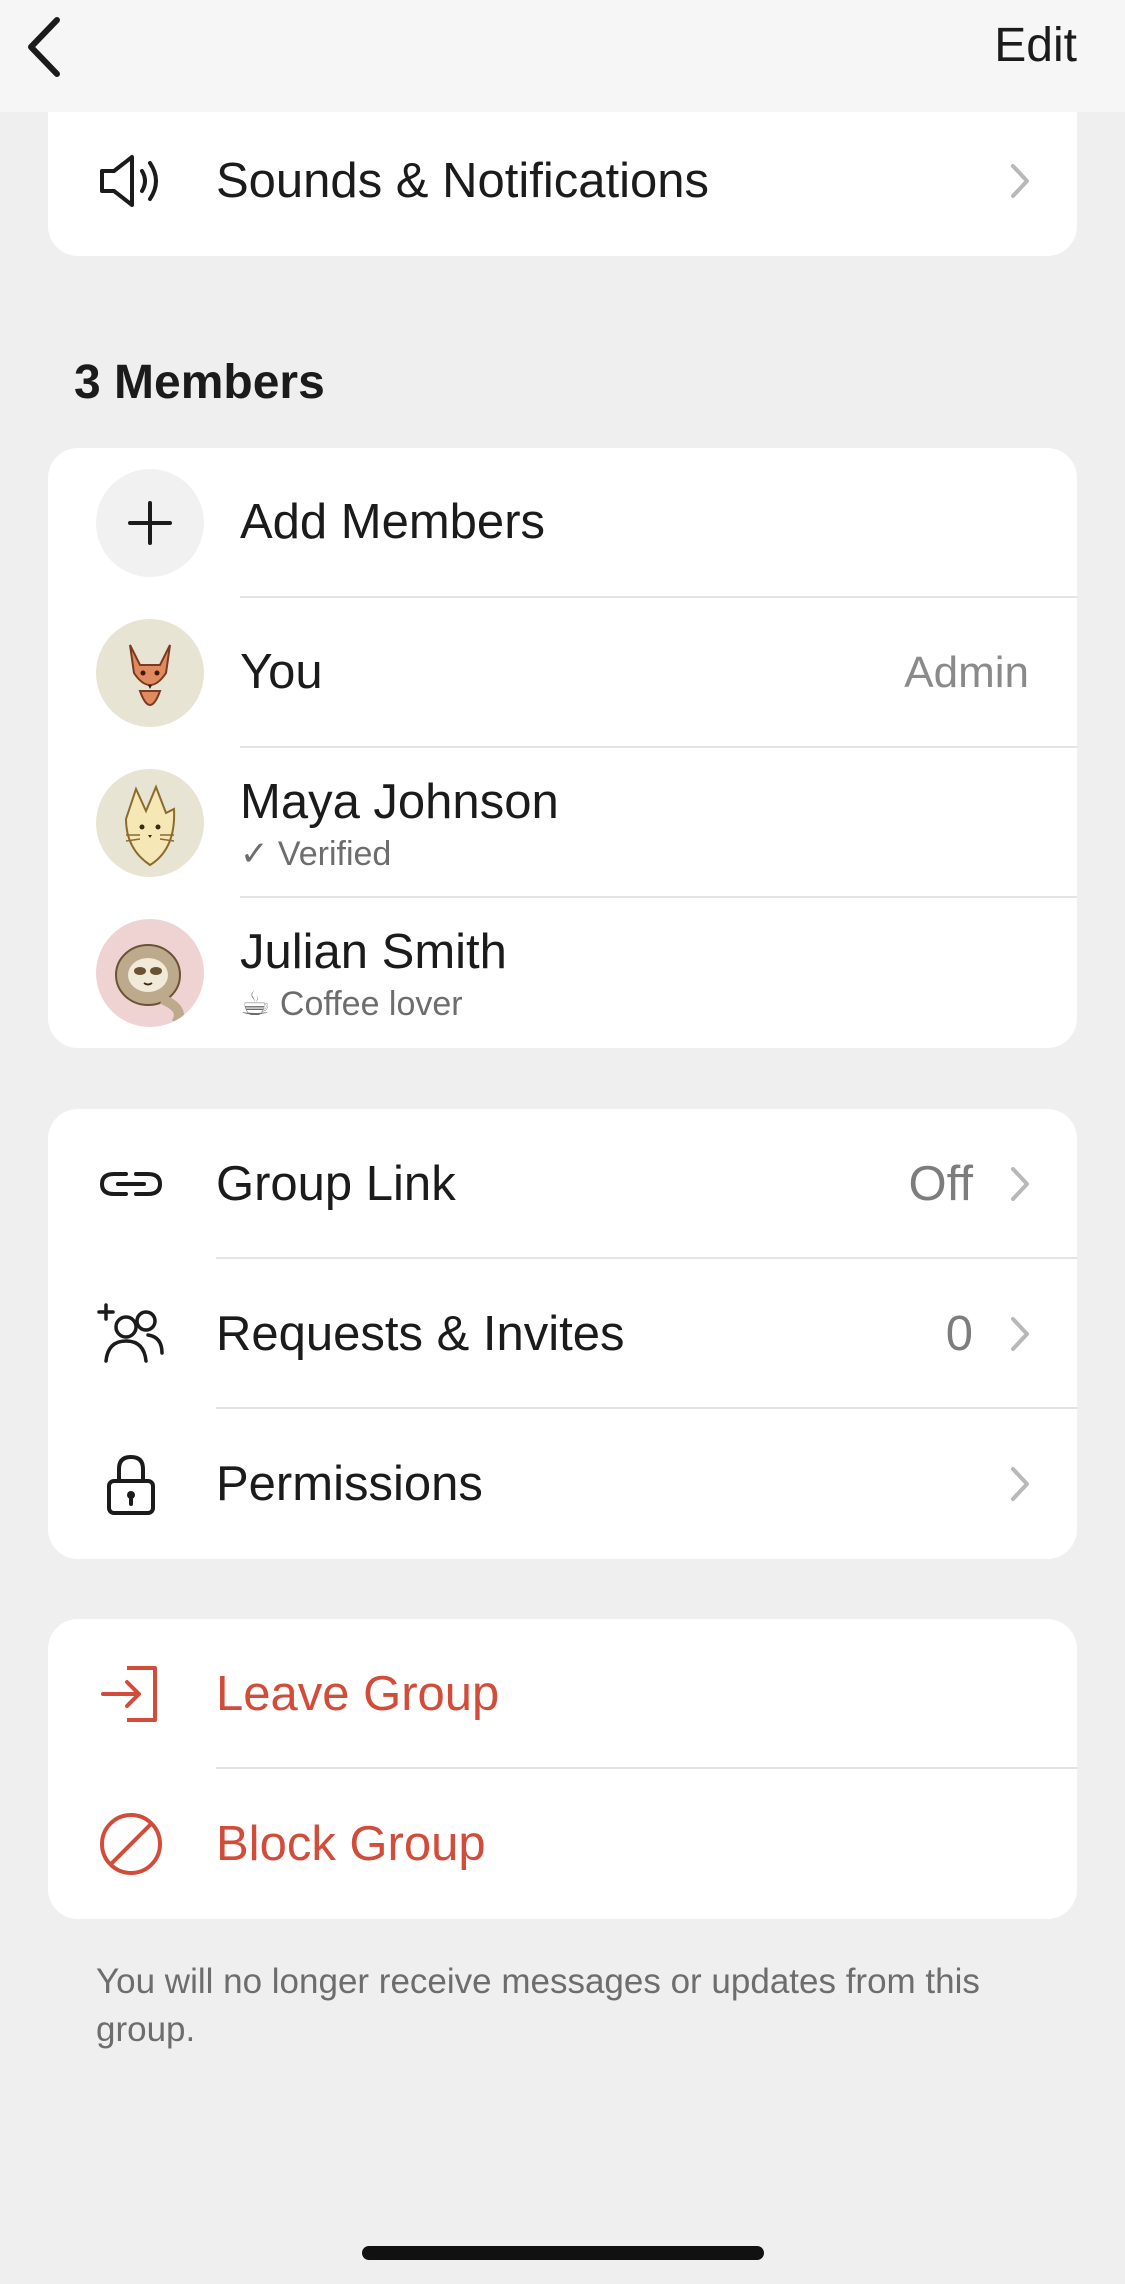 This screenshot has width=1125, height=2284. Describe the element at coordinates (131, 1334) in the screenshot. I see `add-people-icon` at that location.